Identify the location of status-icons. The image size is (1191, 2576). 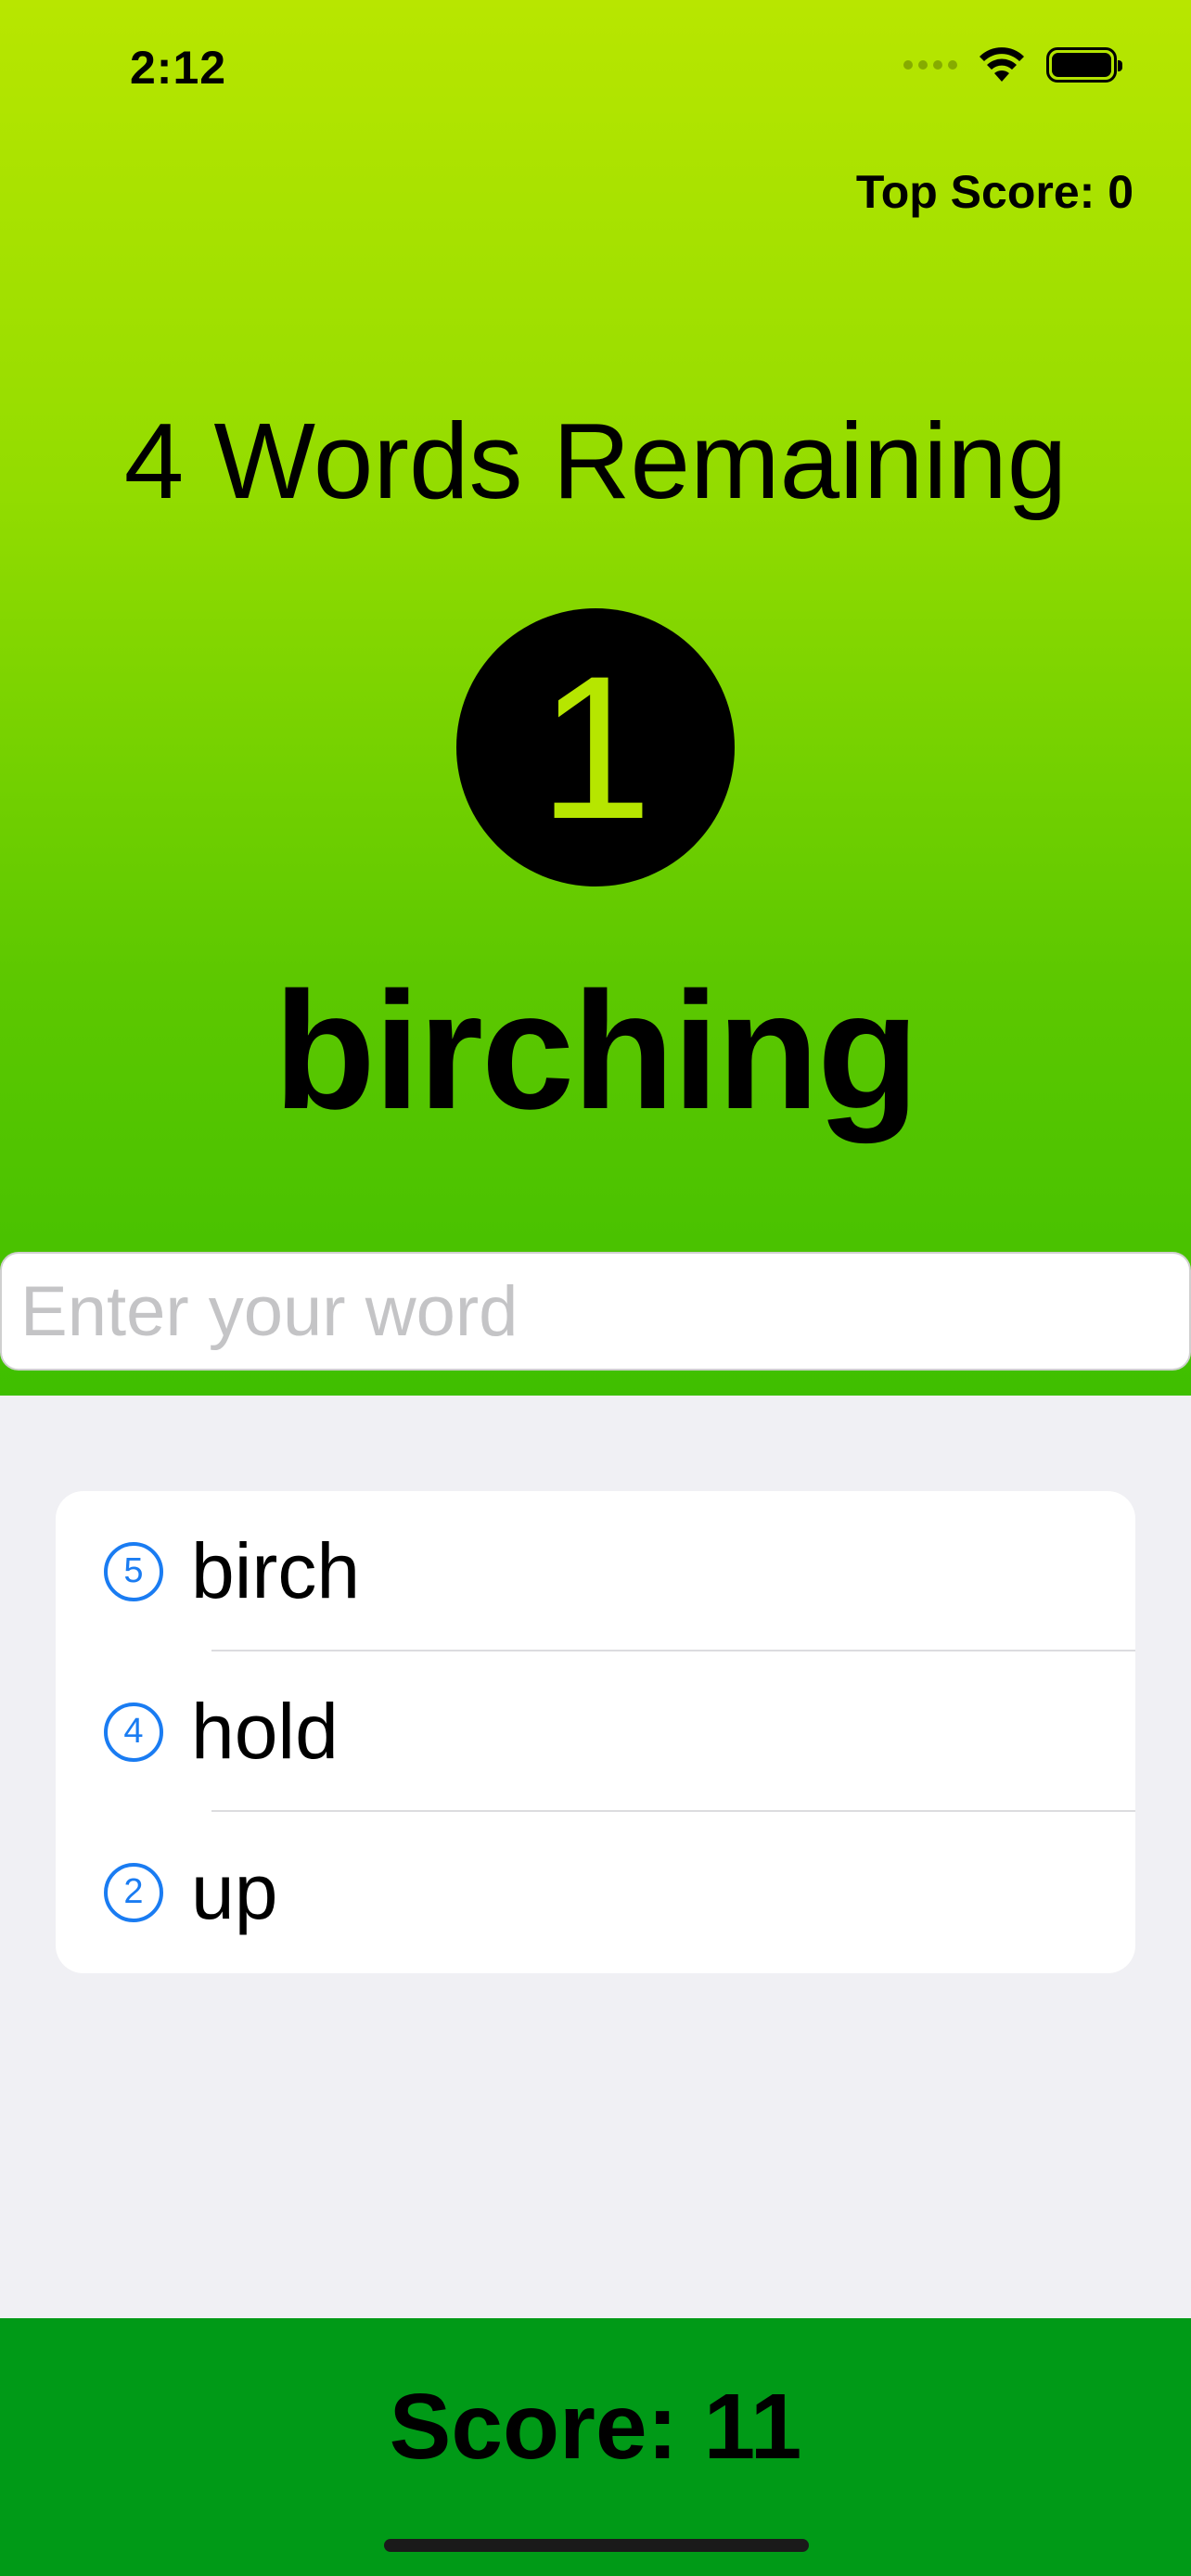
(1012, 64).